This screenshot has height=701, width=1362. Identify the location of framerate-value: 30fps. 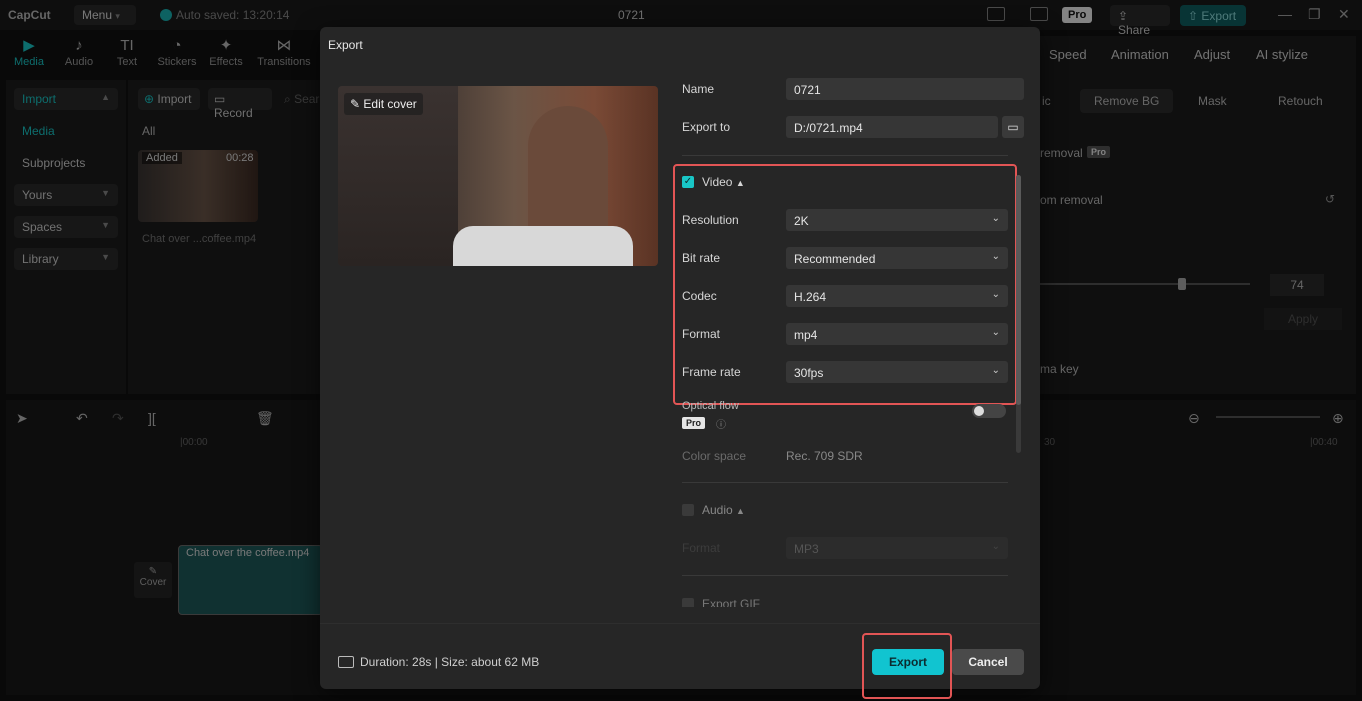
(809, 373).